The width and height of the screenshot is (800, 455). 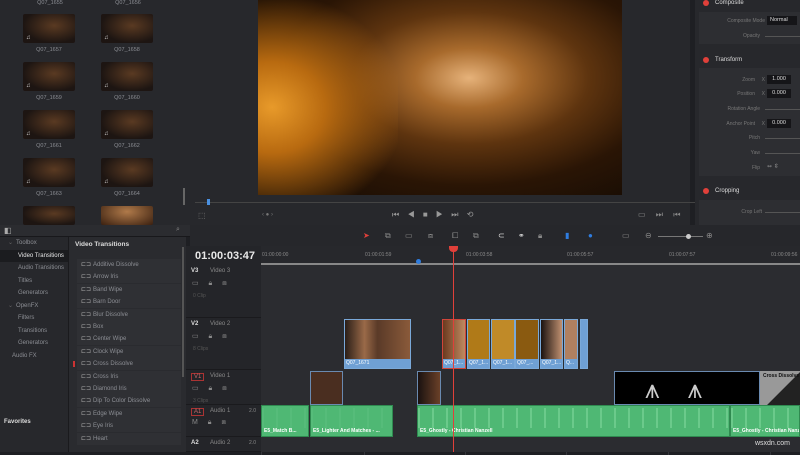 I want to click on play-button: ▶, so click(x=439, y=214).